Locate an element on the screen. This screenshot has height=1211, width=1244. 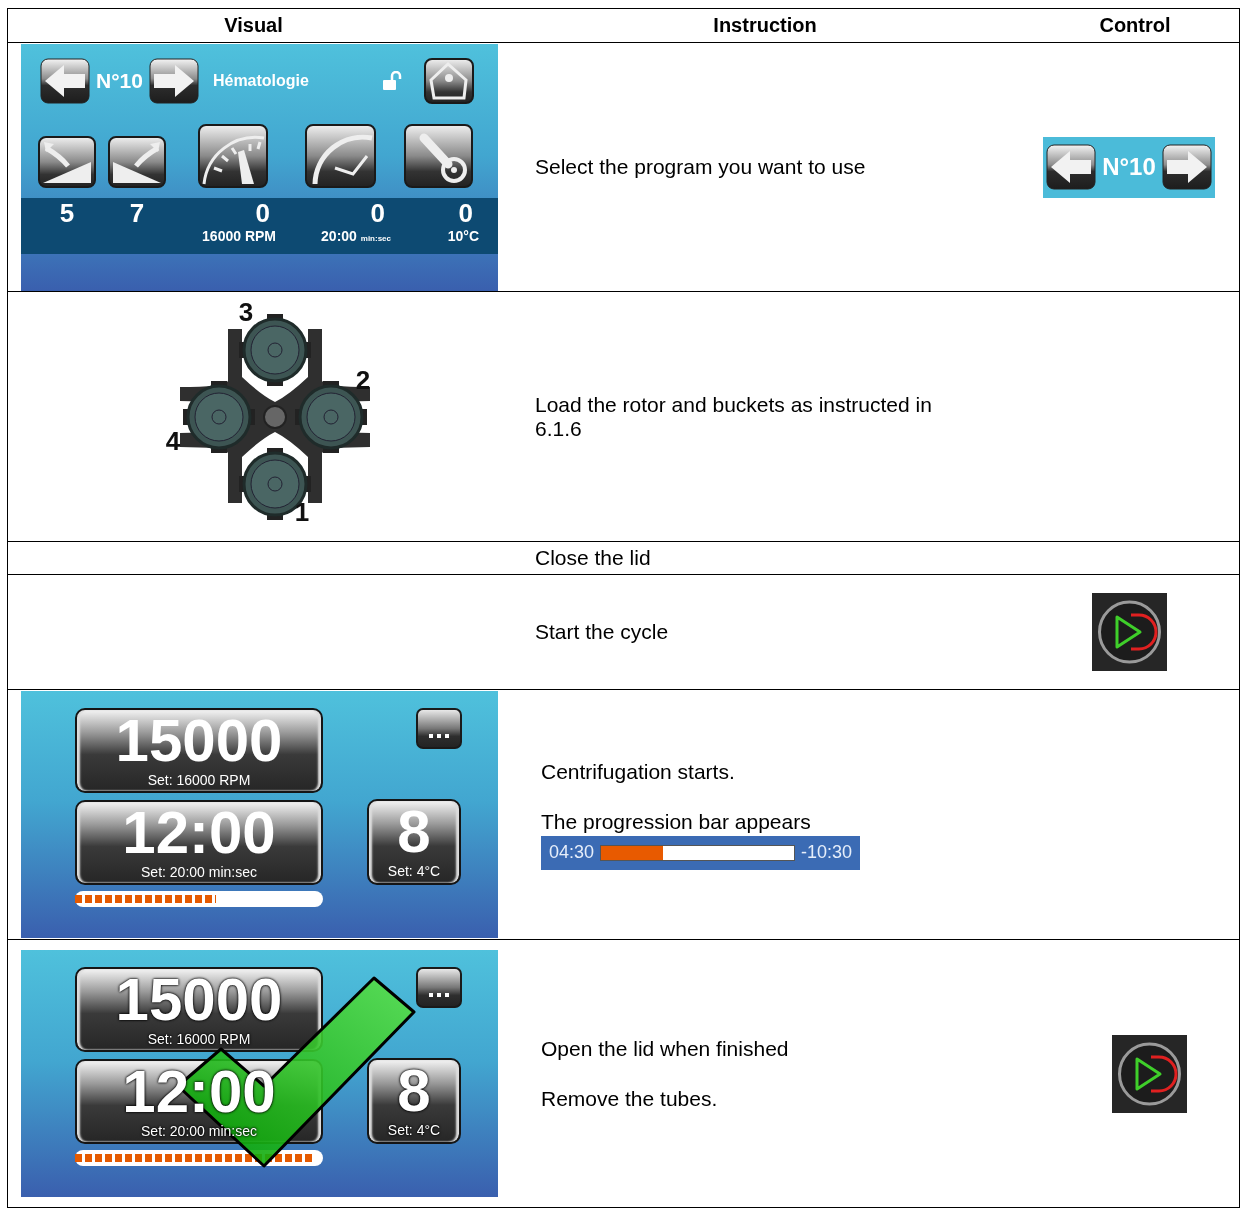
deceleration-value: 7 is located at coordinates (137, 212).